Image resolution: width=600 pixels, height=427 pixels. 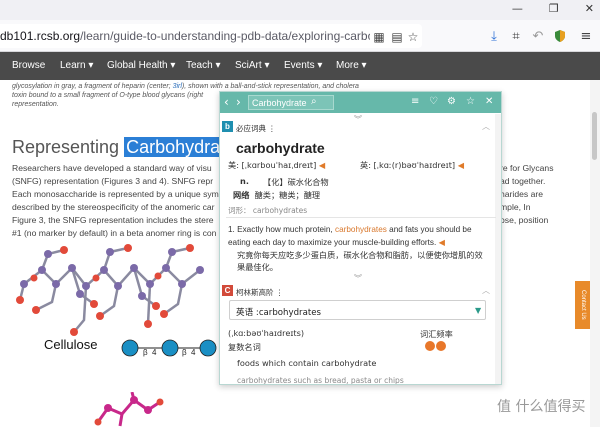 I want to click on reader-view-icon: ▤, so click(x=397, y=37).